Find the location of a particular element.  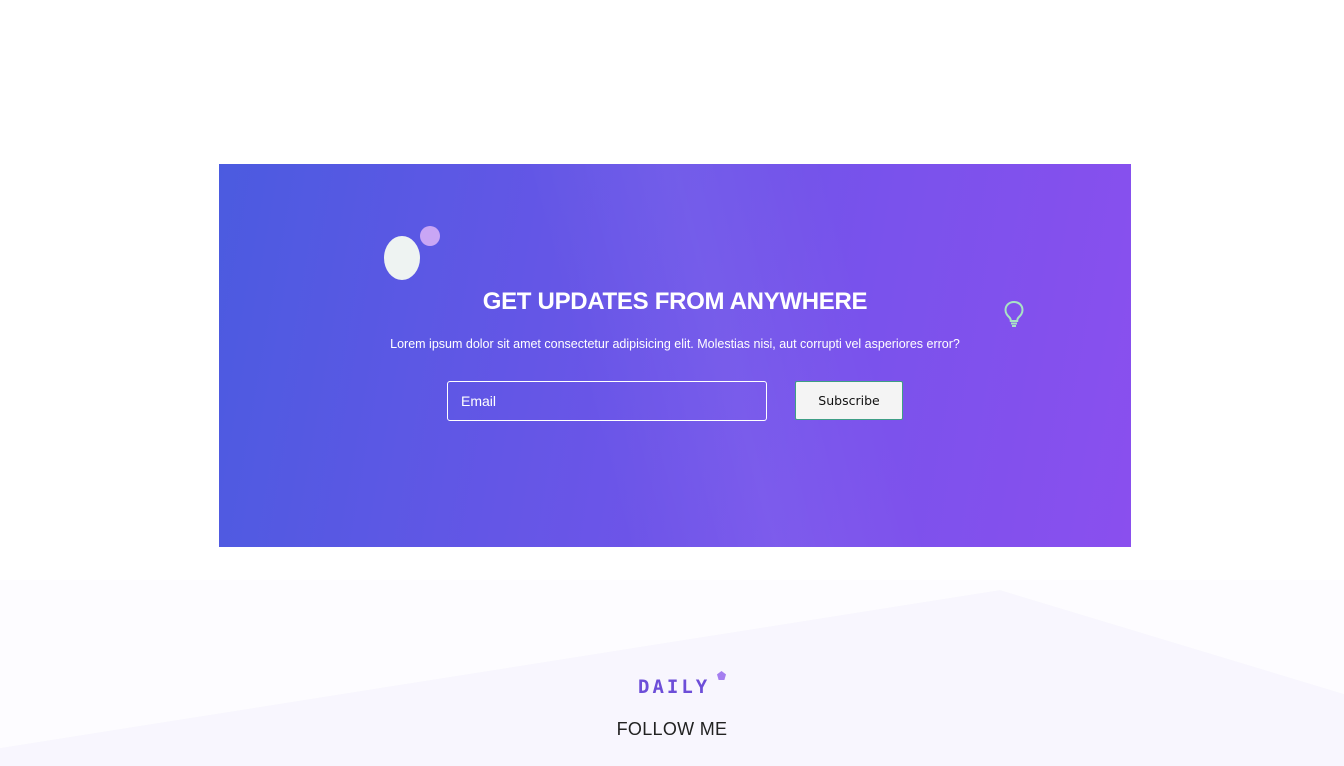

newsletter-title: GET UPDATES FROM ANYWHERE is located at coordinates (675, 301).